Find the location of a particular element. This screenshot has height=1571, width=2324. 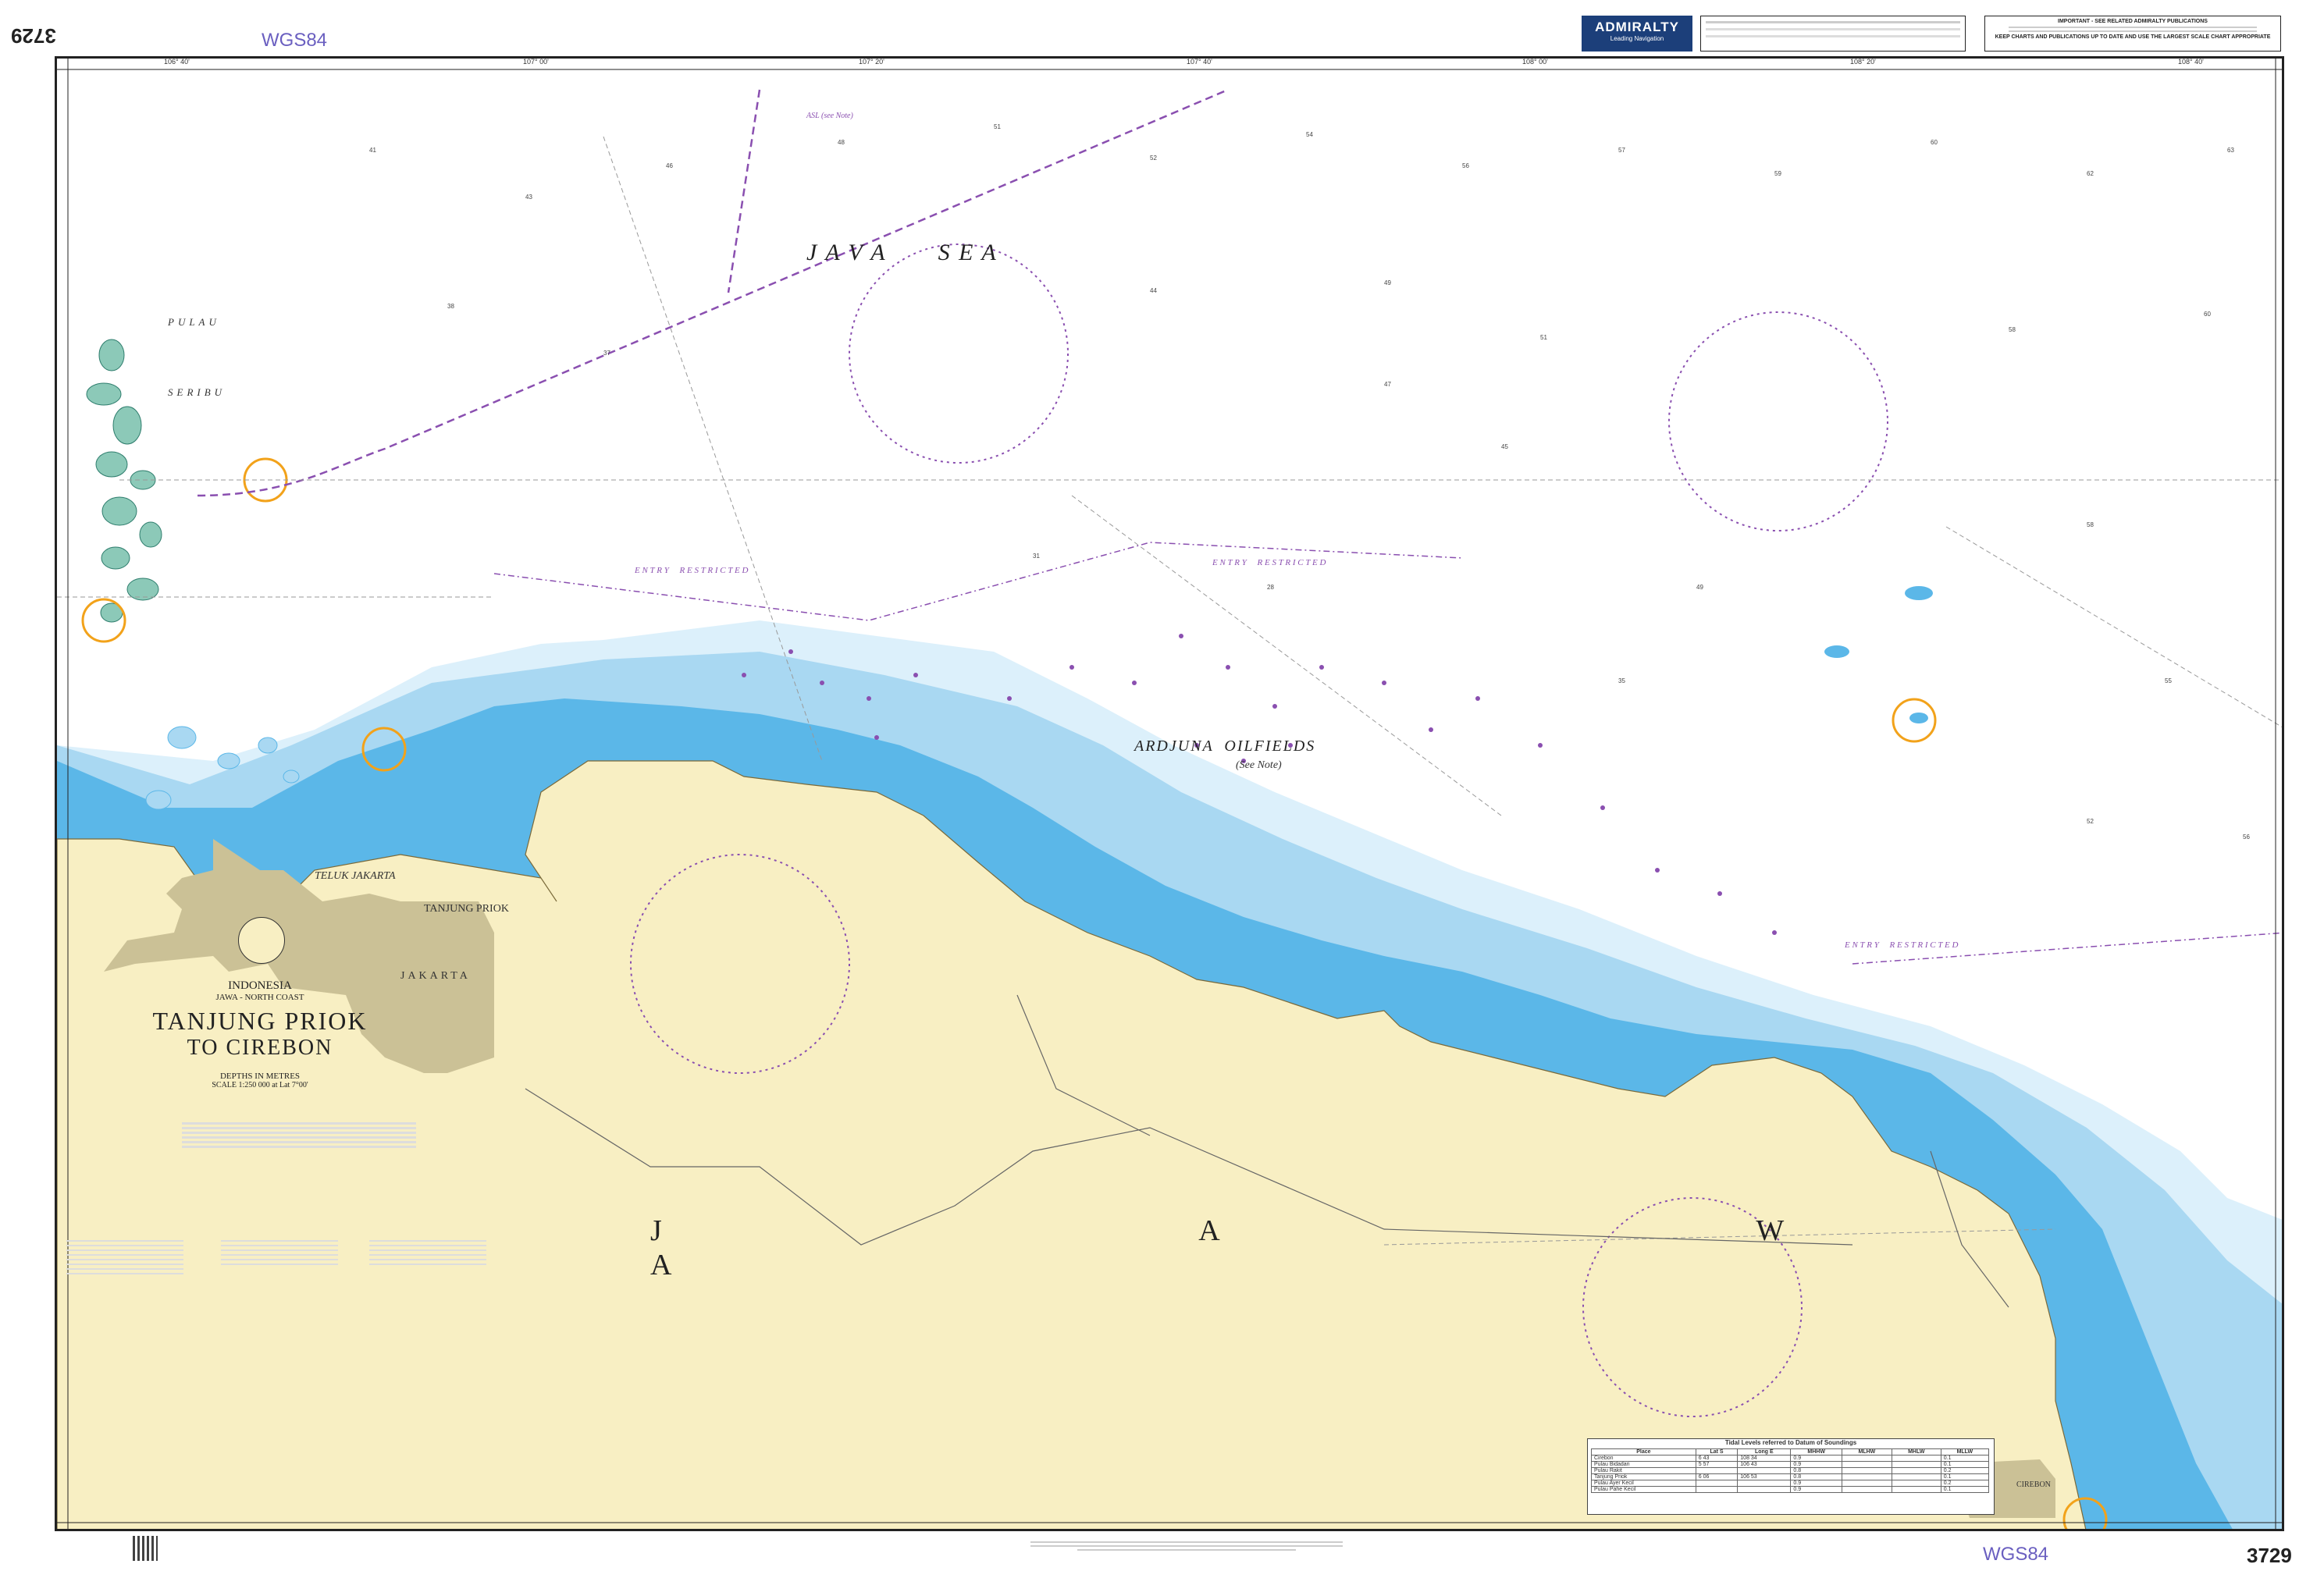

svg-text: 44 is located at coordinates (1153, 290).